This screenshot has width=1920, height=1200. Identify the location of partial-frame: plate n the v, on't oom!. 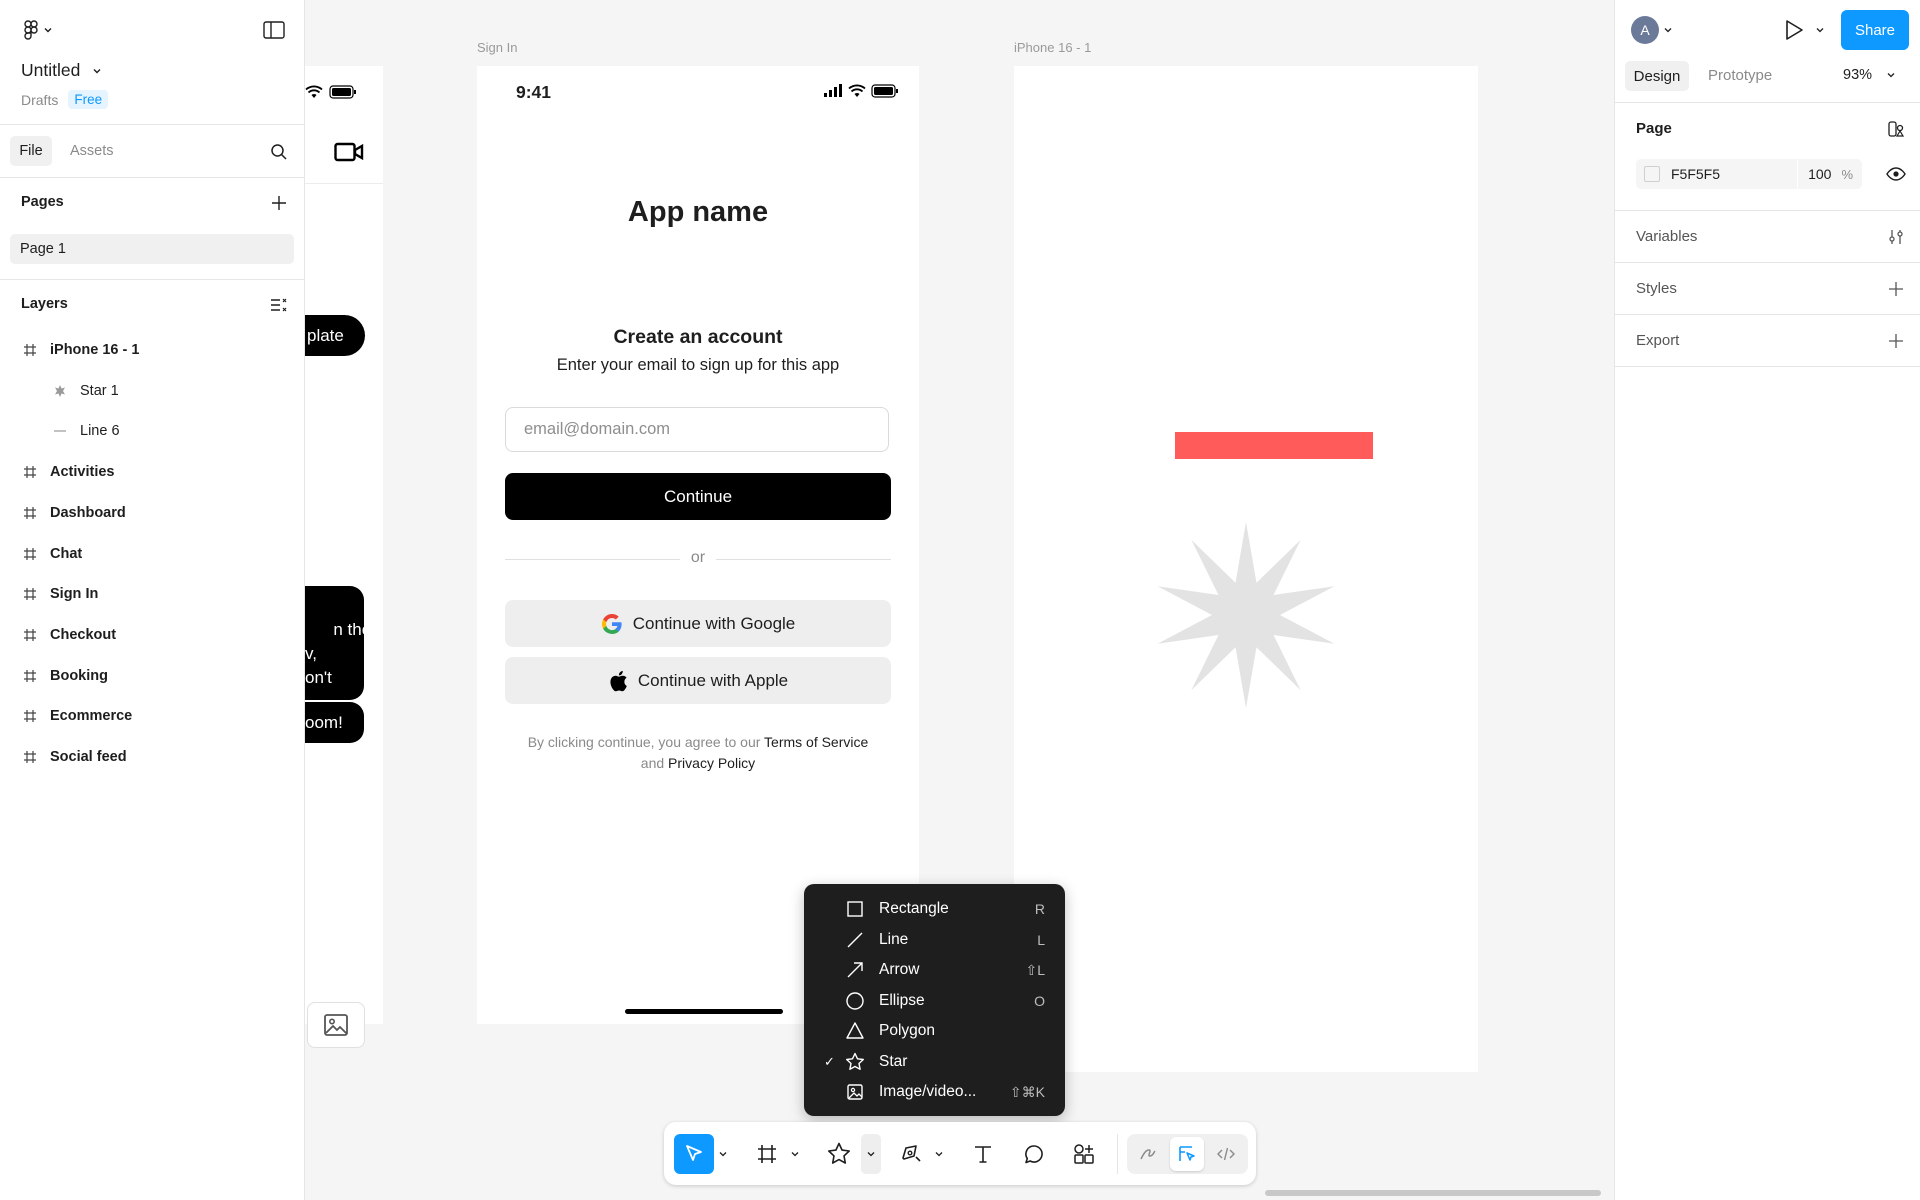
(344, 557).